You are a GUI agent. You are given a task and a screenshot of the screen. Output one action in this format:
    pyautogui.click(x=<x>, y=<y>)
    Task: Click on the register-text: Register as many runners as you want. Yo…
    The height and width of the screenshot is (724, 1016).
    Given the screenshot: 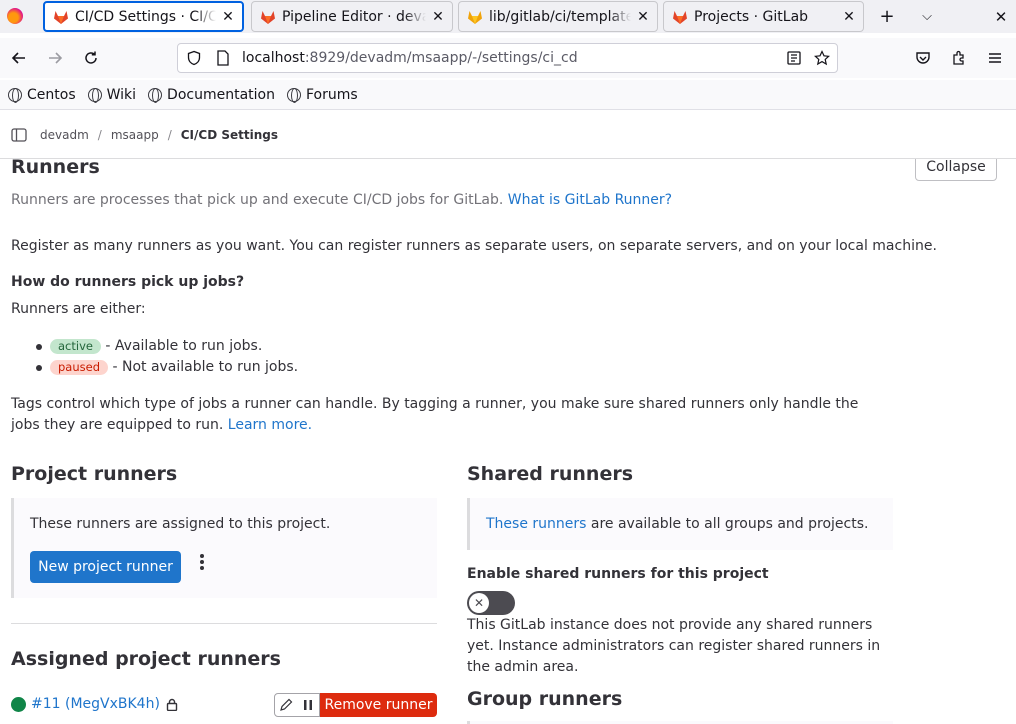 What is the action you would take?
    pyautogui.click(x=474, y=246)
    